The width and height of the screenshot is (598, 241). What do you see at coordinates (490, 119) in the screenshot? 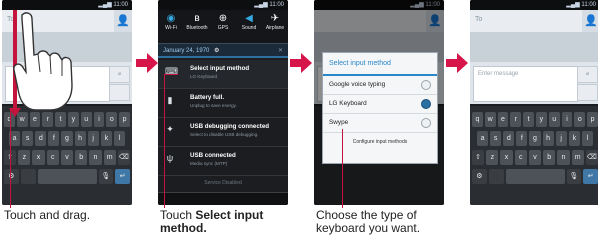
I see `key: w` at bounding box center [490, 119].